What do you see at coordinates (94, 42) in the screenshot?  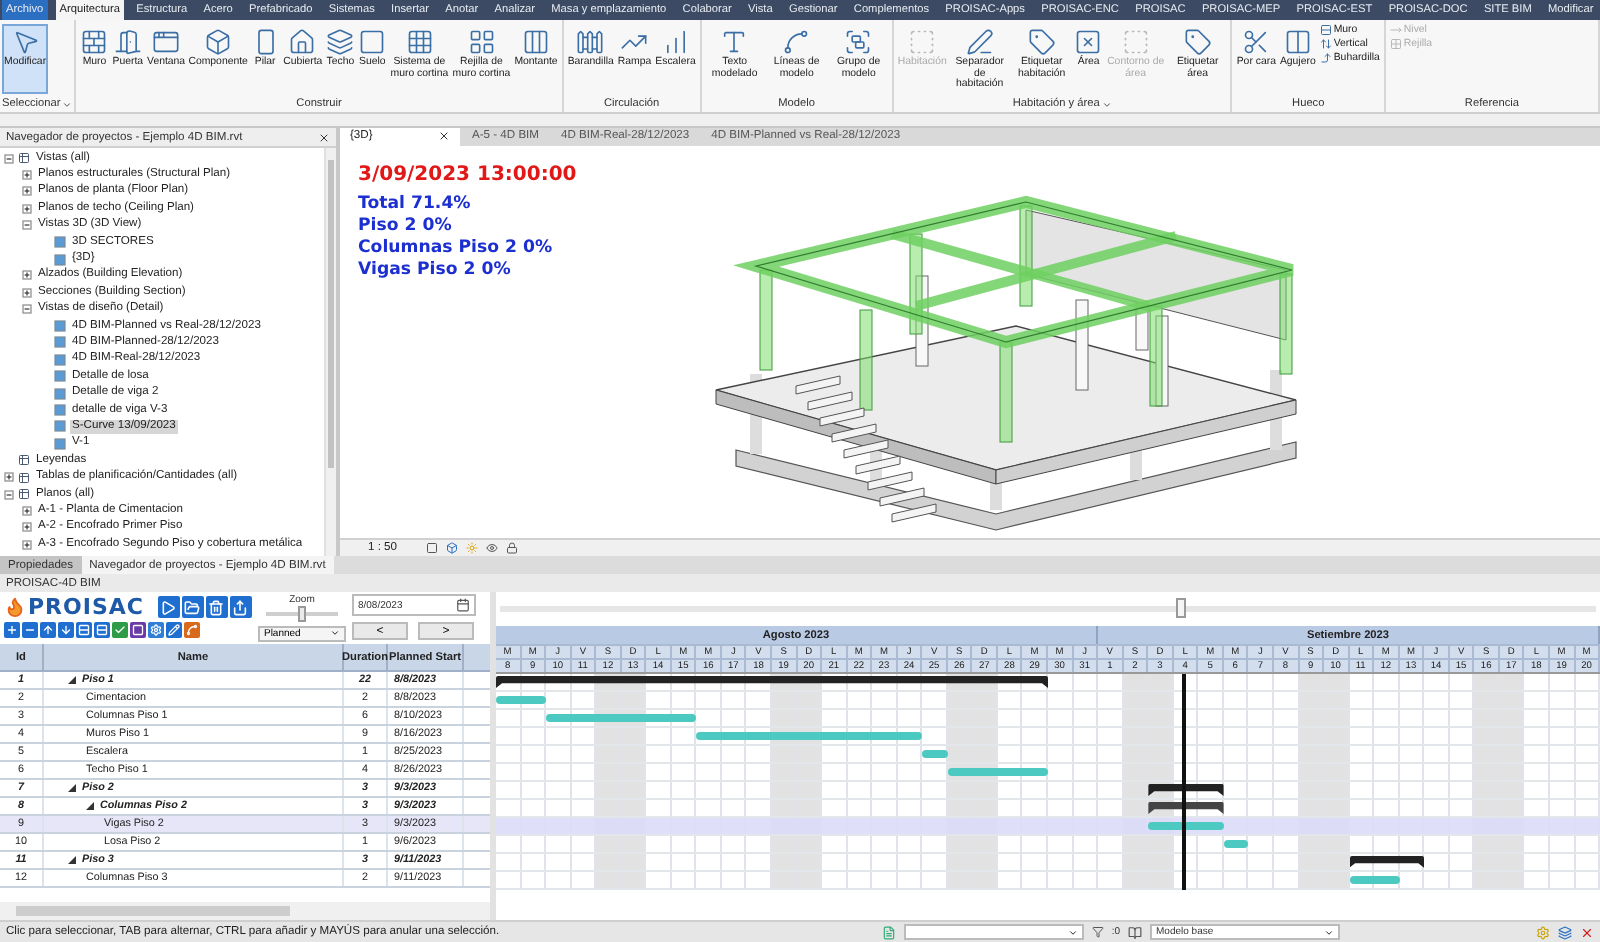 I see `wall-icon` at bounding box center [94, 42].